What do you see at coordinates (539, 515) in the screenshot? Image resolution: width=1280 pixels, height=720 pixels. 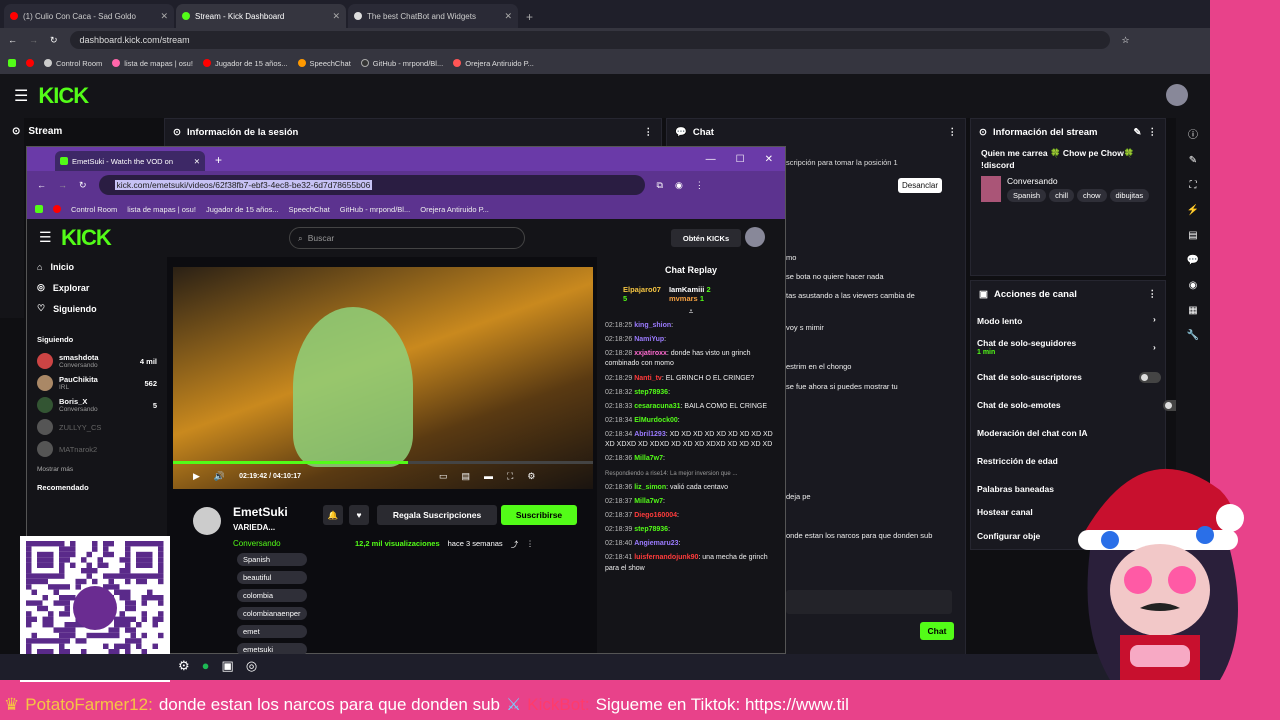 I see `subscribe-button: Suscribirse` at bounding box center [539, 515].